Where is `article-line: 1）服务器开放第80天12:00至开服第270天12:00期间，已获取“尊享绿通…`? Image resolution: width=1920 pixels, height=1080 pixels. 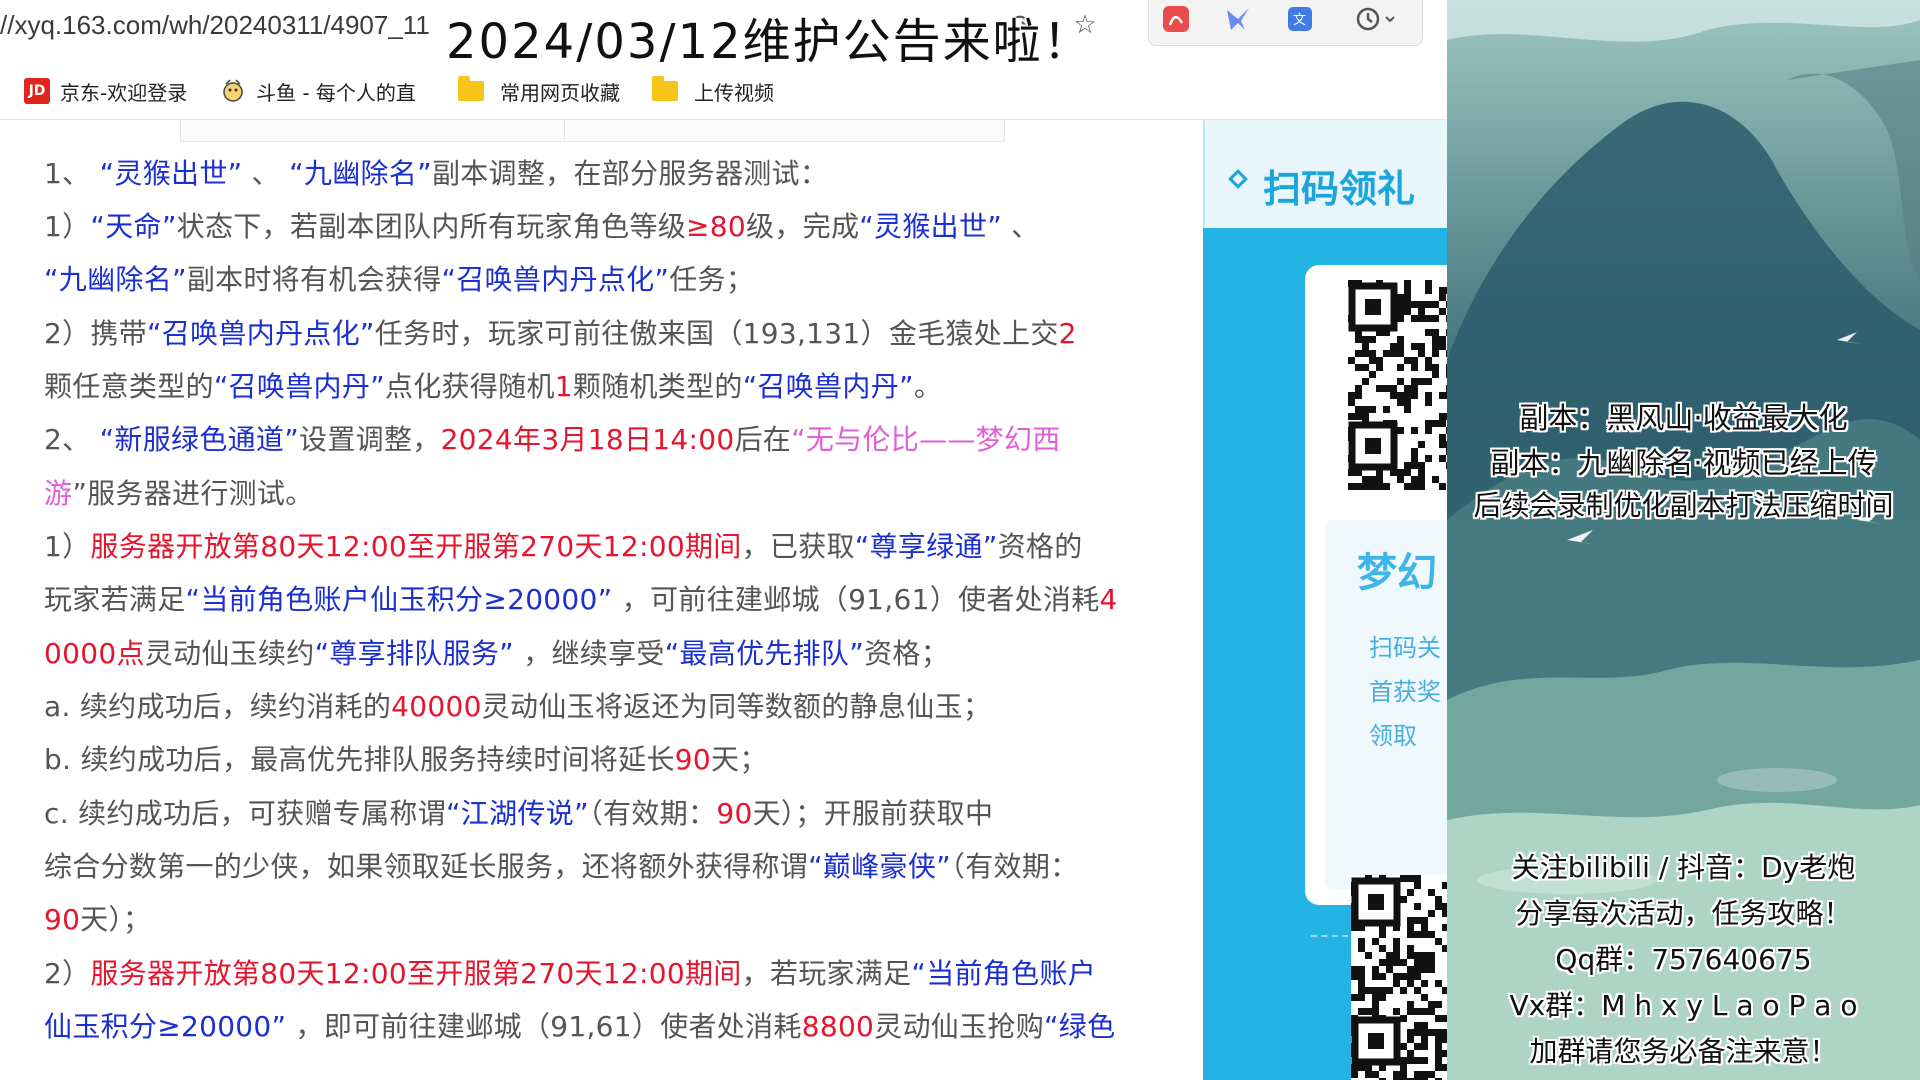
article-line: 1）服务器开放第80天12:00至开服第270天12:00期间，已获取“尊享绿通… is located at coordinates (563, 547).